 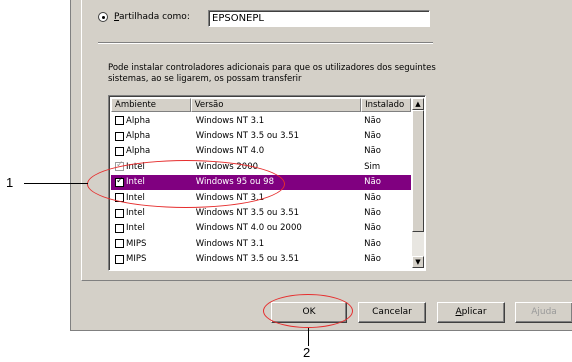 I want to click on table-row: Intel Windows NT 3.5 ou 3.51 Não, so click(x=261, y=212).